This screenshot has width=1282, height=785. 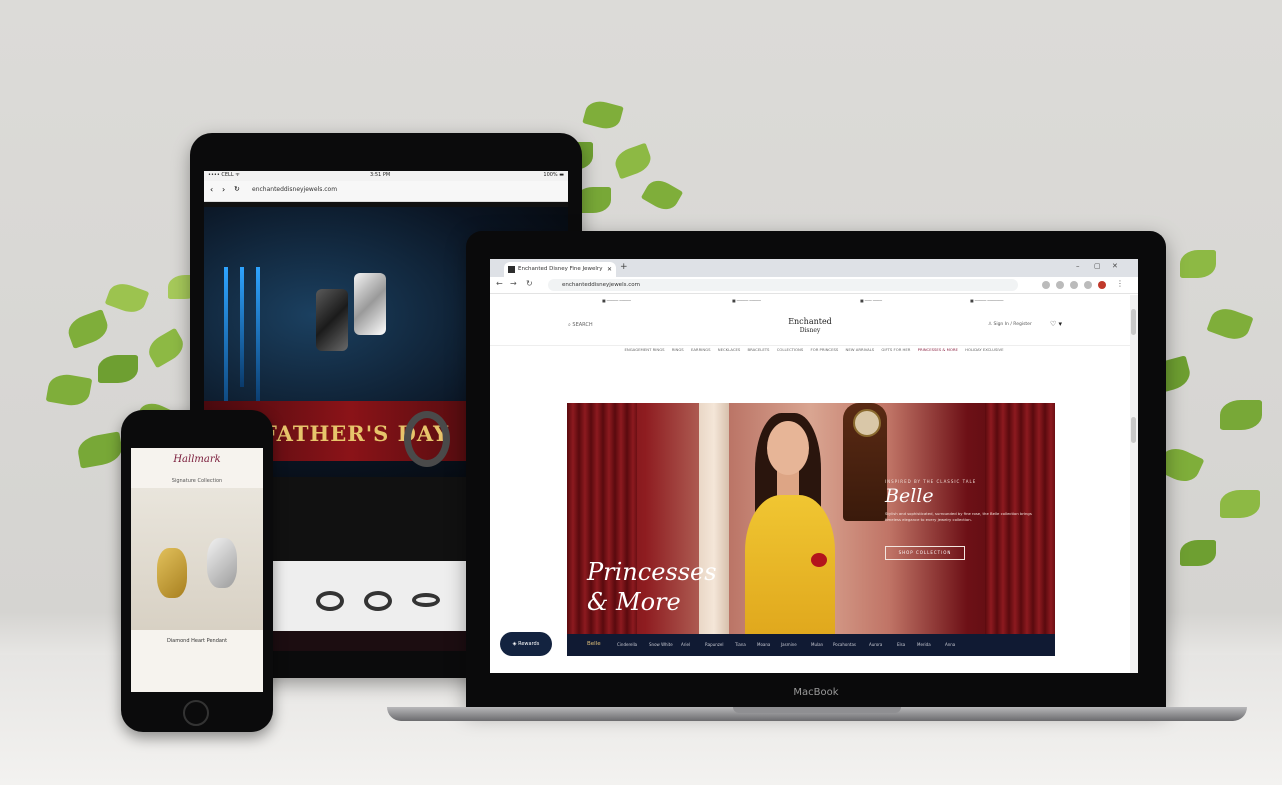 I want to click on menu-item: RINGS, so click(x=678, y=349).